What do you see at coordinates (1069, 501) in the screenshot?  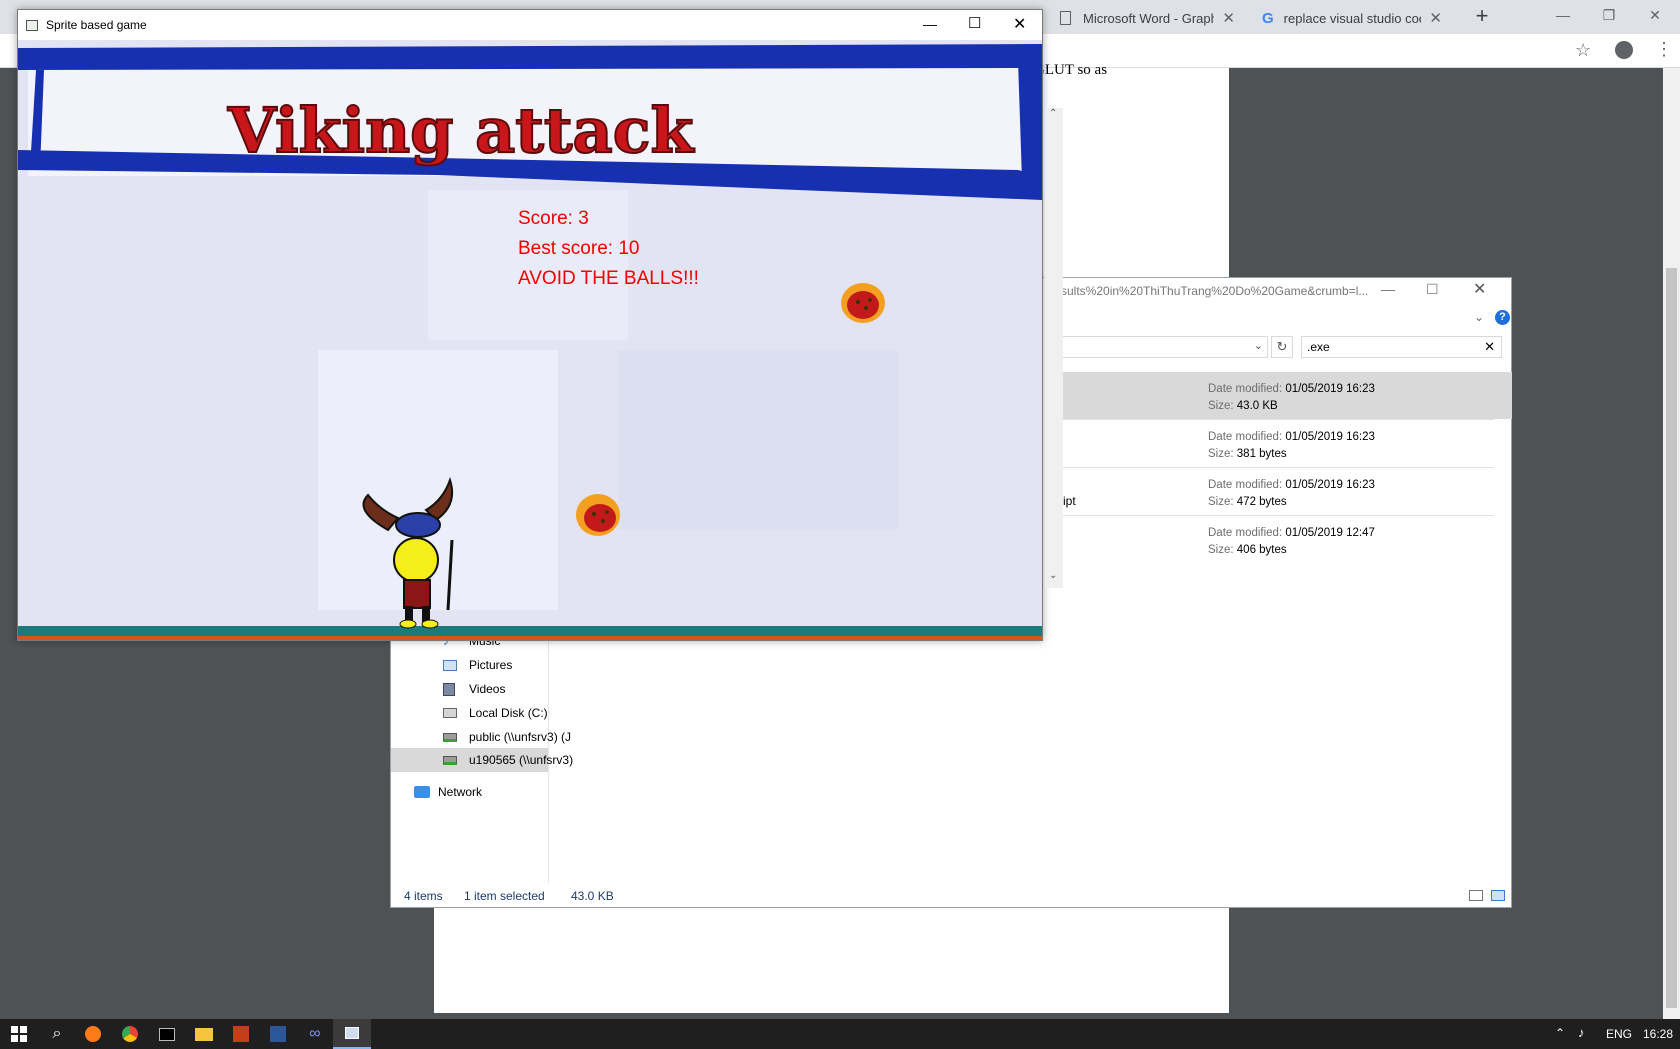 I see `file-type-fragment: ipt` at bounding box center [1069, 501].